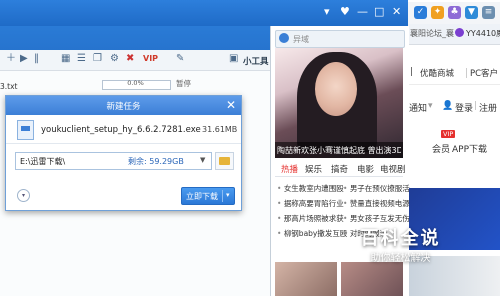 This screenshot has width=500, height=296. I want to click on notice-dropdown-icon: ▾, so click(430, 106).